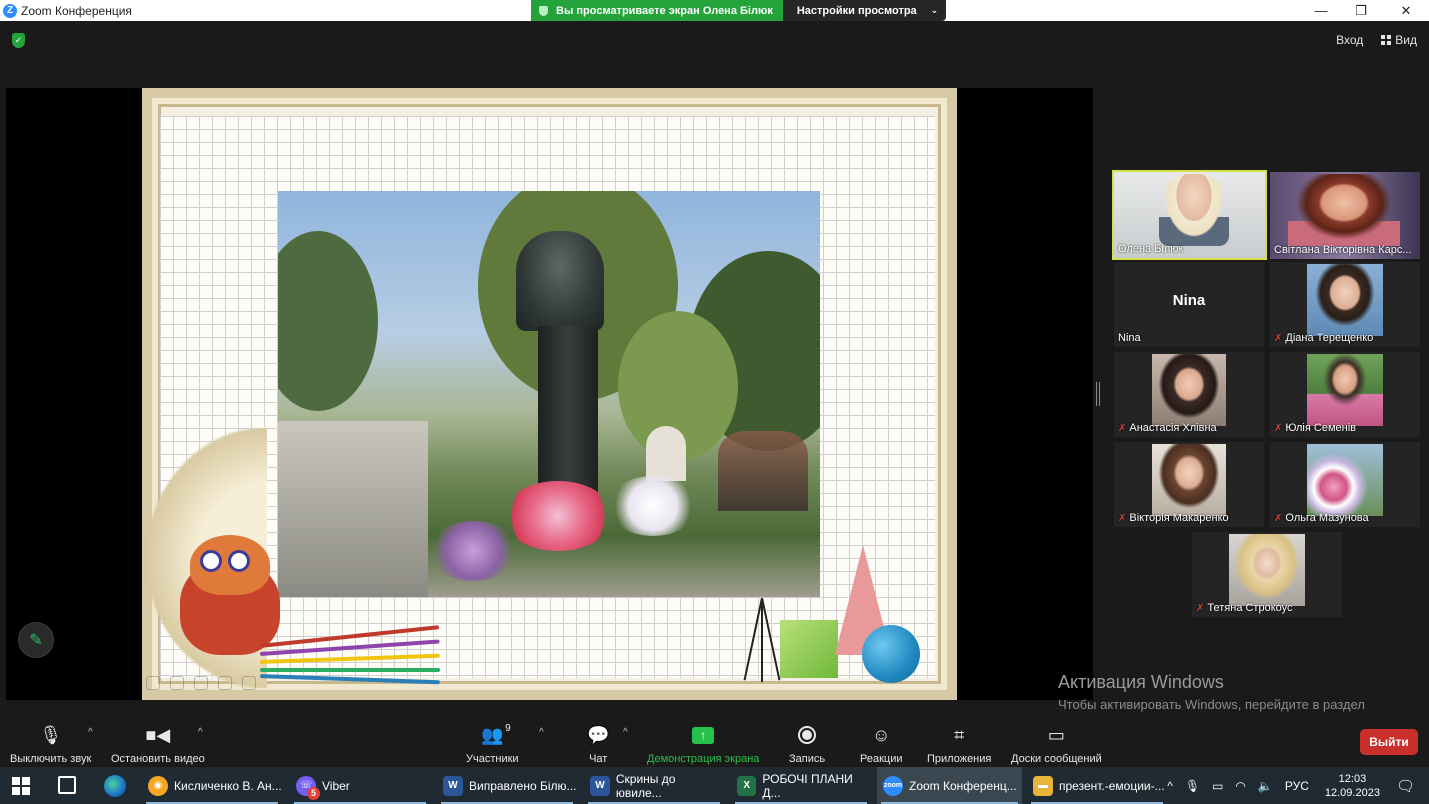 This screenshot has width=1429, height=804. Describe the element at coordinates (1349, 40) in the screenshot. I see `enter-button: Вход` at that location.